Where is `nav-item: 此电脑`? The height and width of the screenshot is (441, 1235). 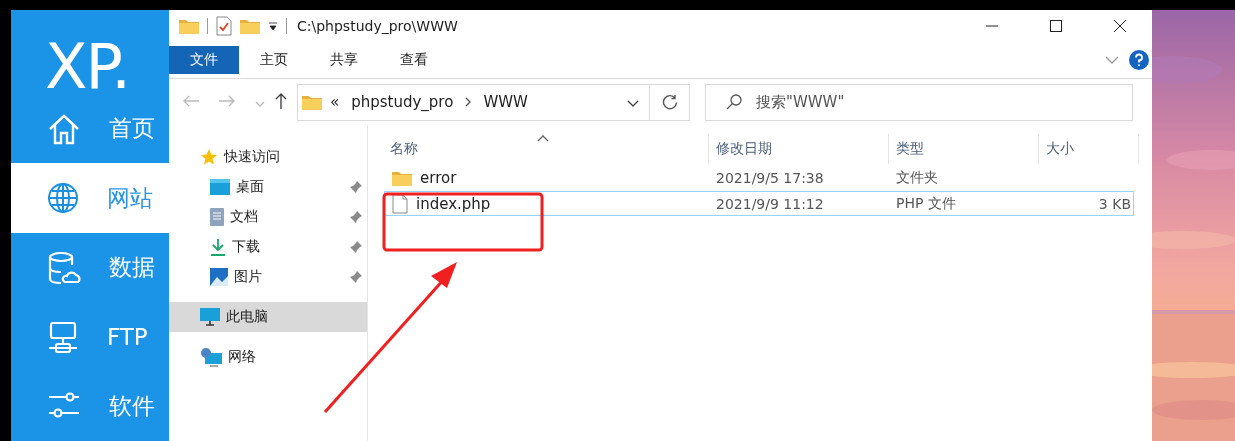
nav-item: 此电脑 is located at coordinates (268, 317).